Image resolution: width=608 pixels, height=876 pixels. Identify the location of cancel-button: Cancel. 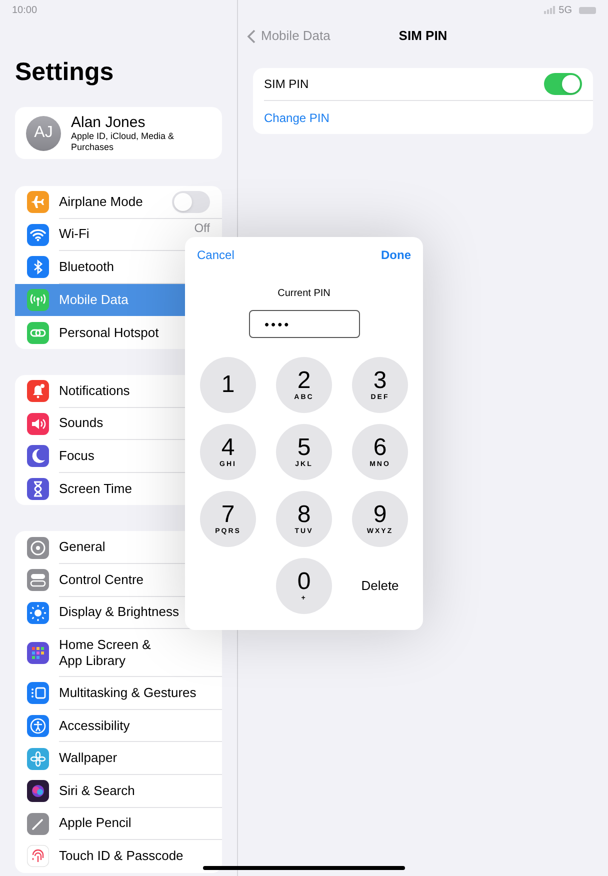
(215, 255).